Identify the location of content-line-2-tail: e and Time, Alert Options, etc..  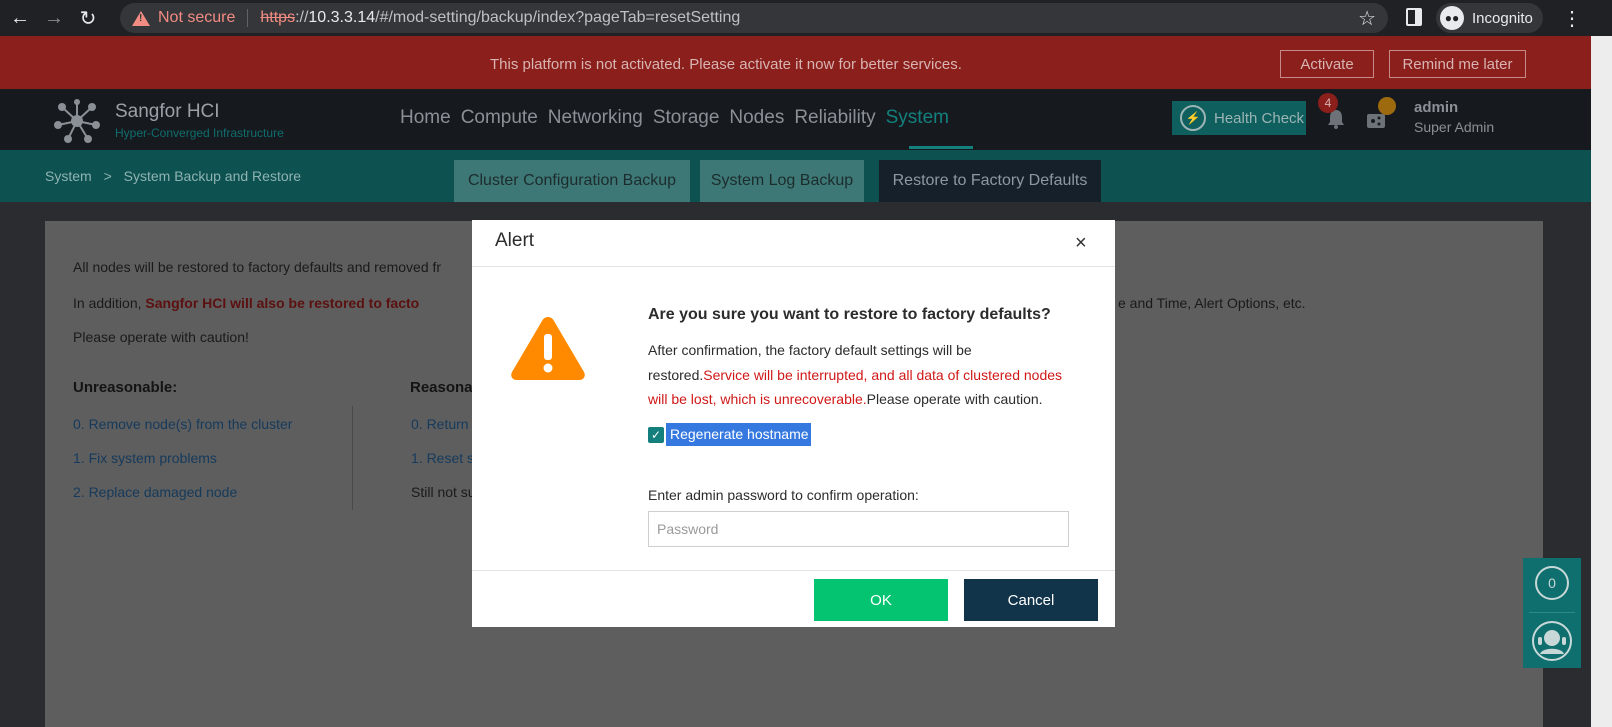
(1212, 303).